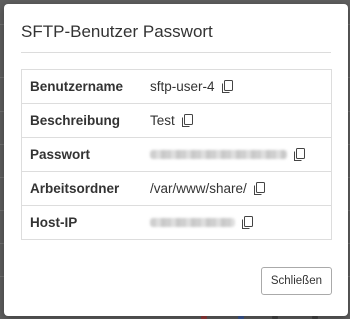  Describe the element at coordinates (198, 188) in the screenshot. I see `row-value: /var/www/share/` at that location.